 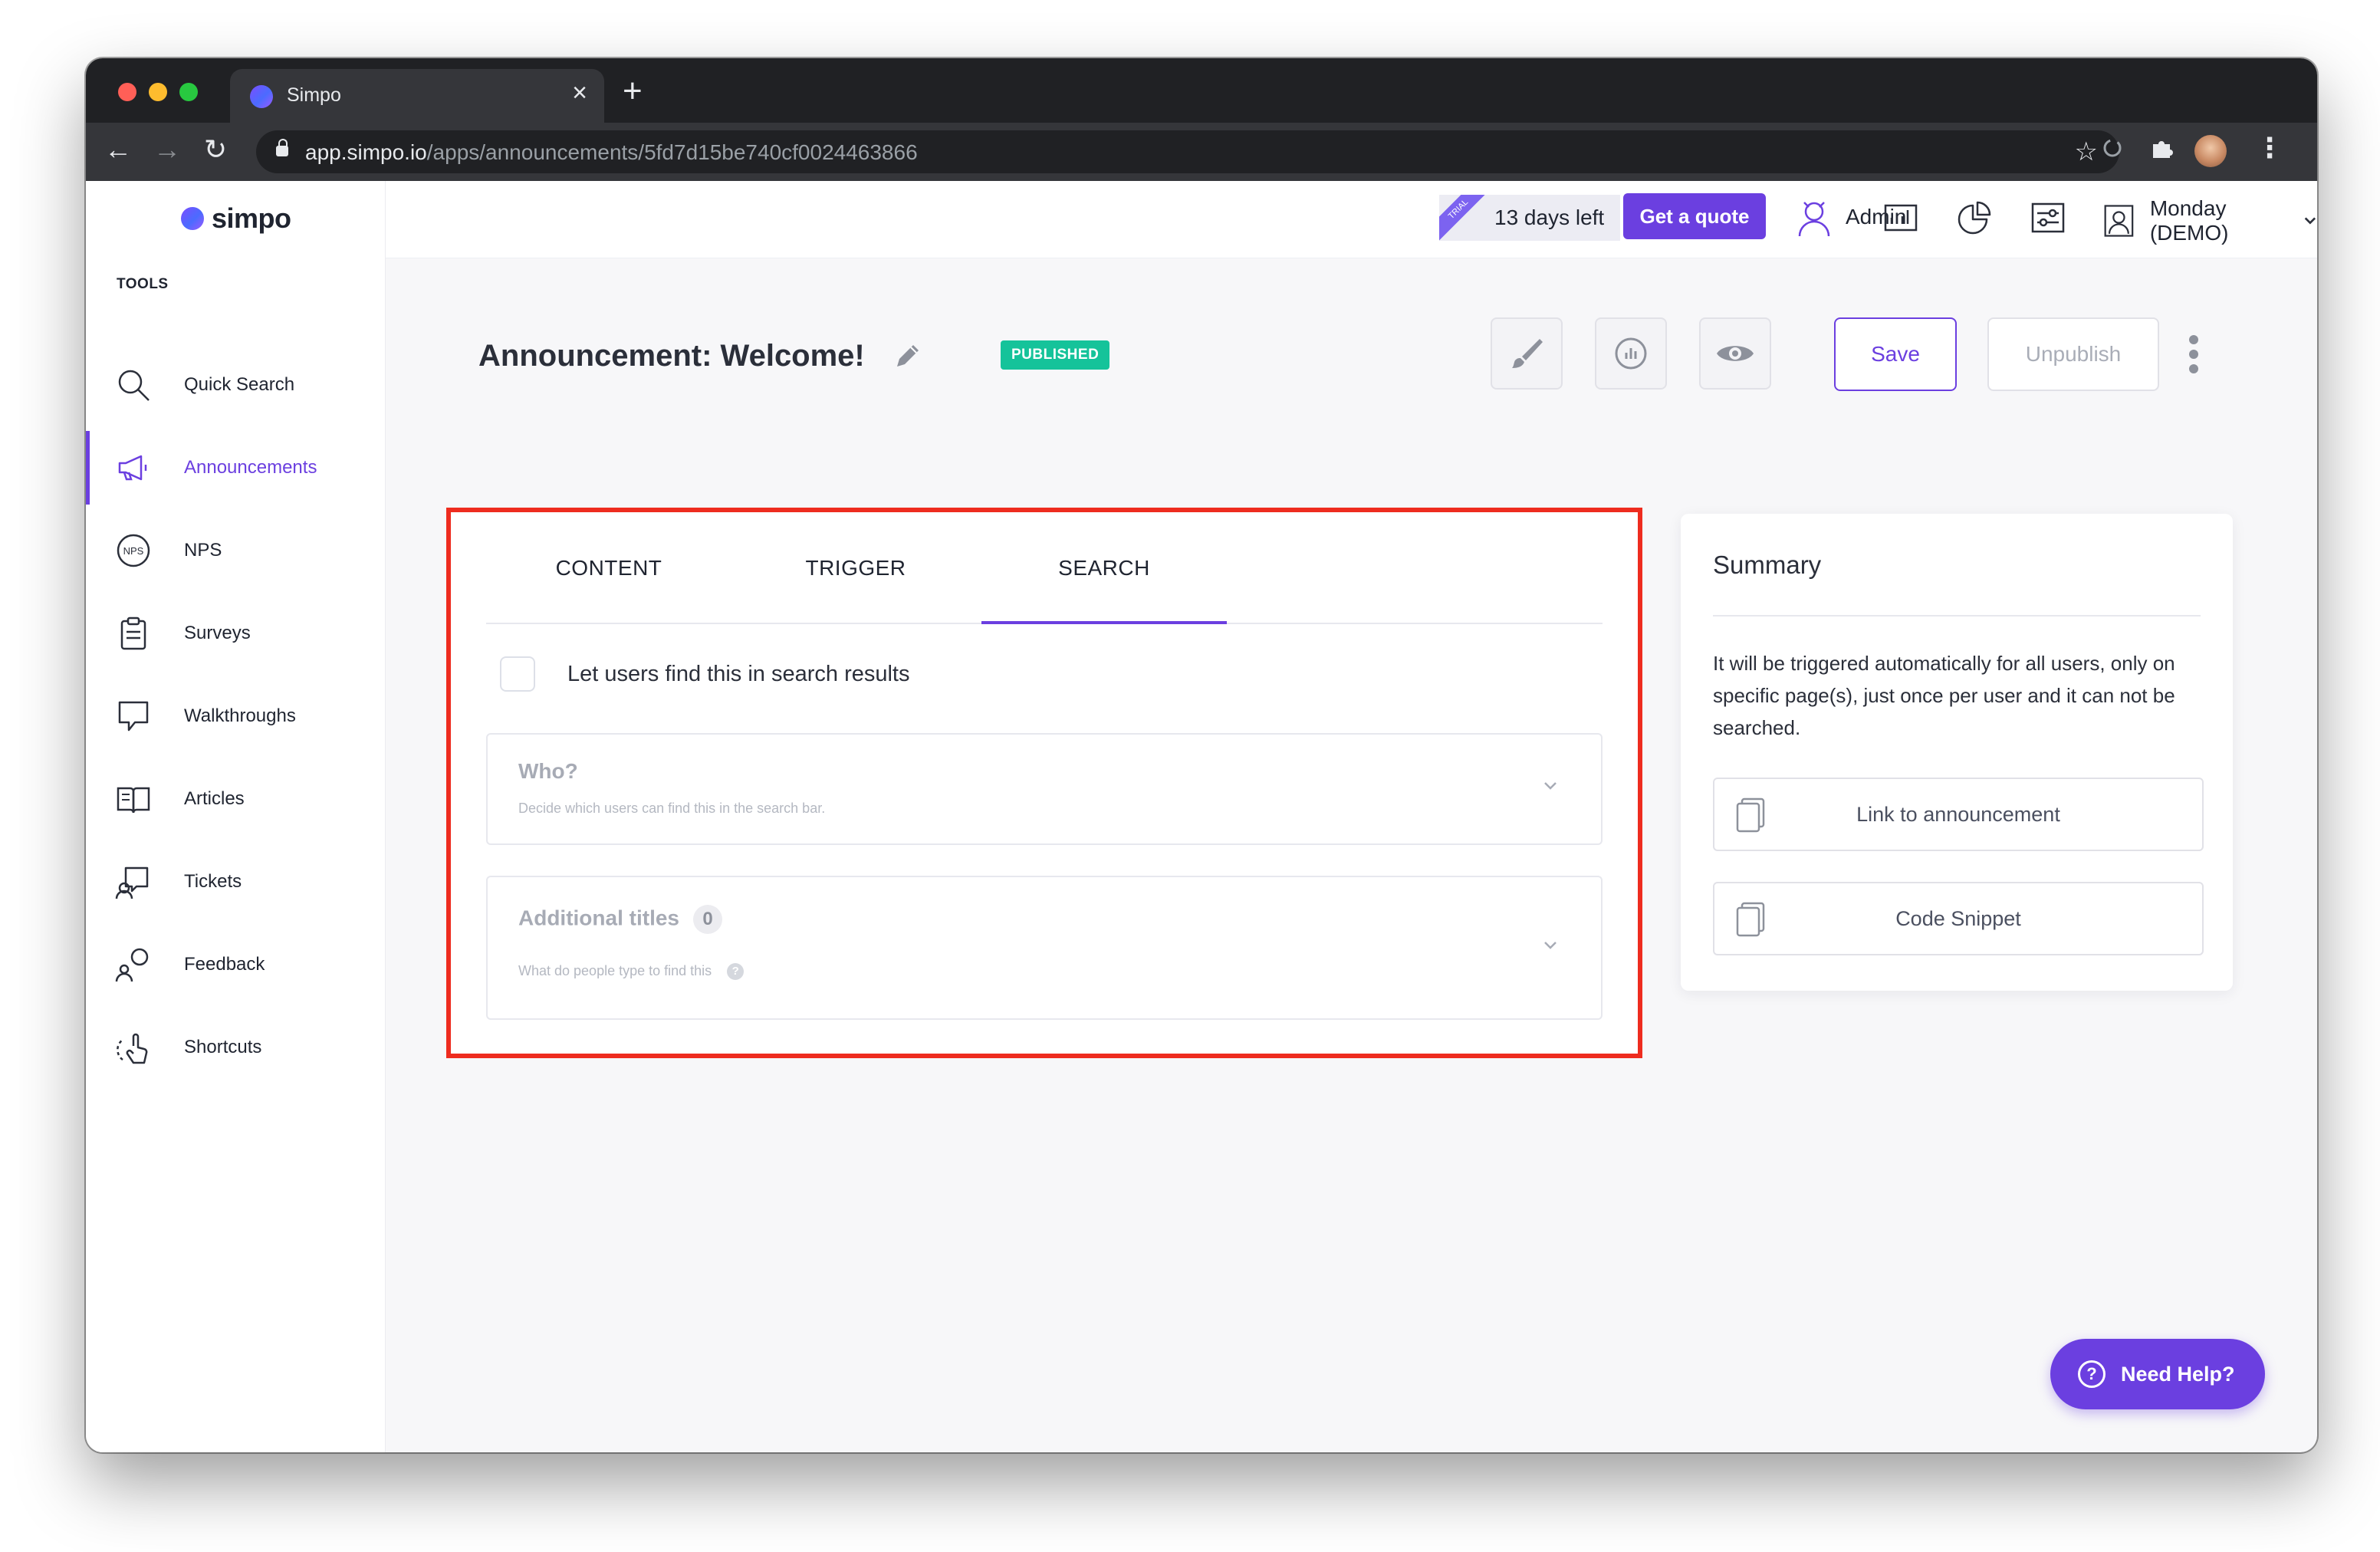 What do you see at coordinates (2178, 1374) in the screenshot?
I see `need-help-label: Need Help?` at bounding box center [2178, 1374].